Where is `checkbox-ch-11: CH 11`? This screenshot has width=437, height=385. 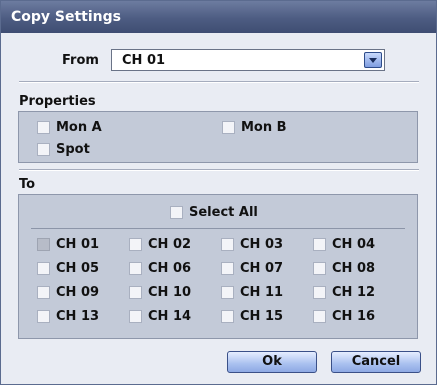 checkbox-ch-11: CH 11 is located at coordinates (252, 292).